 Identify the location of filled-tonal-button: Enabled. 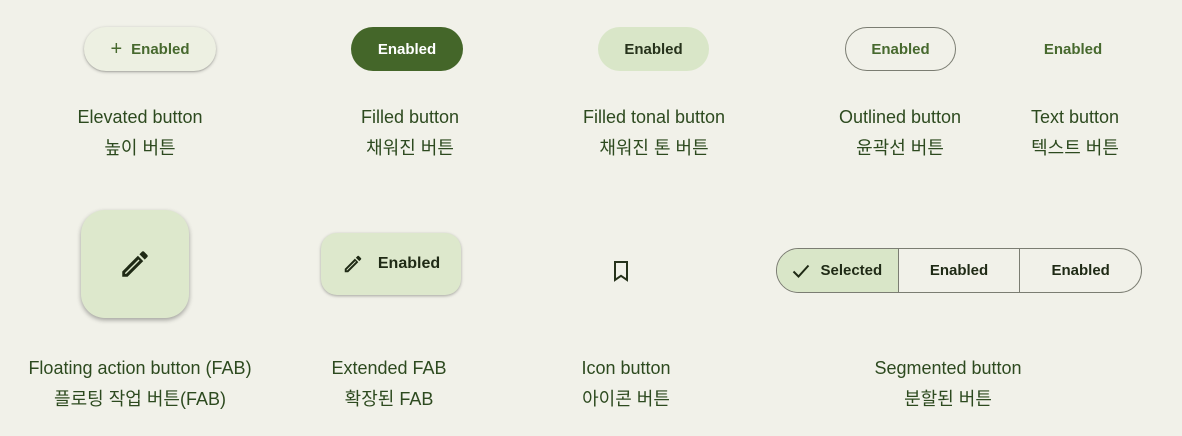
(653, 49).